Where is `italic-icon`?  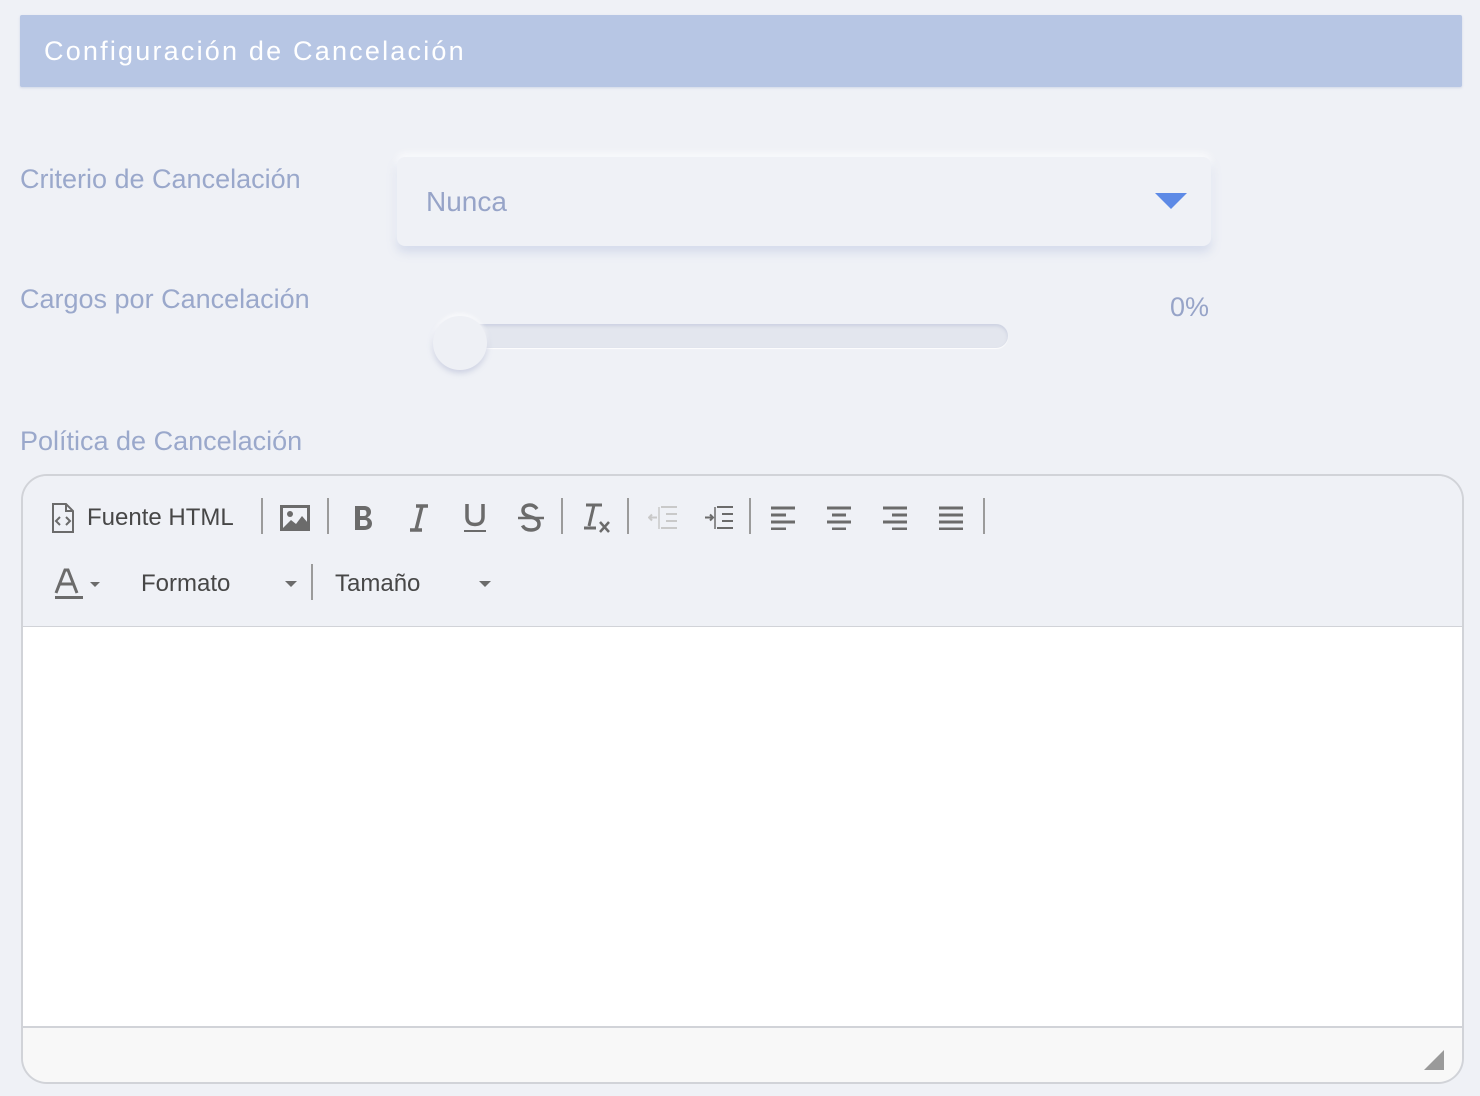 italic-icon is located at coordinates (419, 518).